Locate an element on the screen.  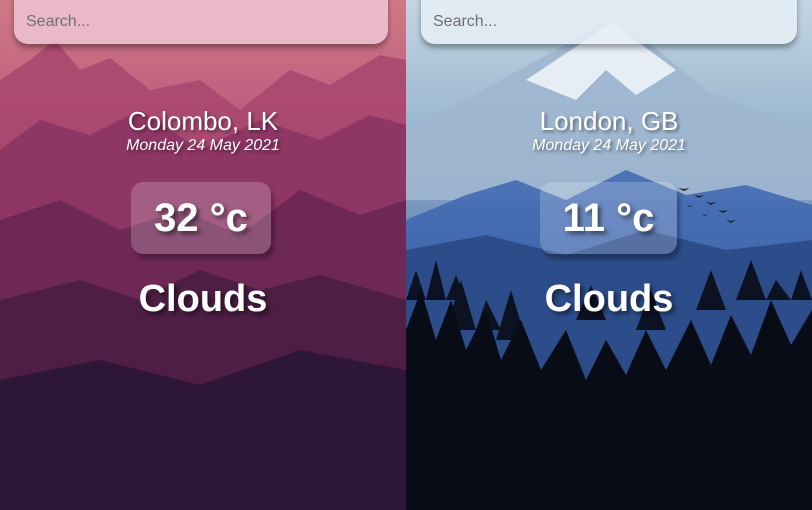
temperature-display: 32 °c is located at coordinates (201, 218).